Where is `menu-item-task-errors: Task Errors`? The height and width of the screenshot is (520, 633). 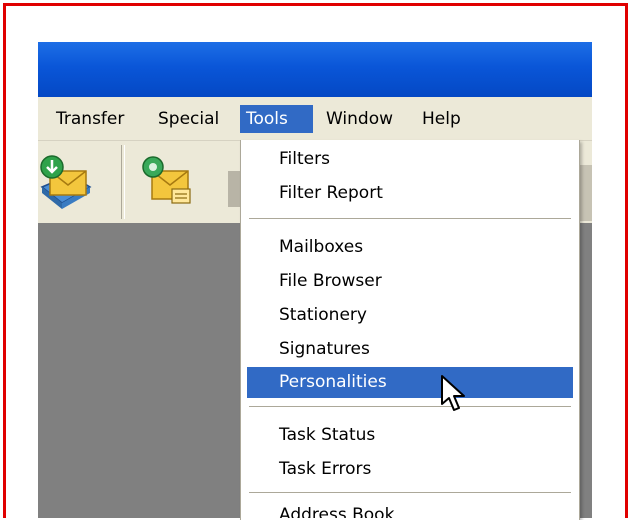 menu-item-task-errors: Task Errors is located at coordinates (410, 469).